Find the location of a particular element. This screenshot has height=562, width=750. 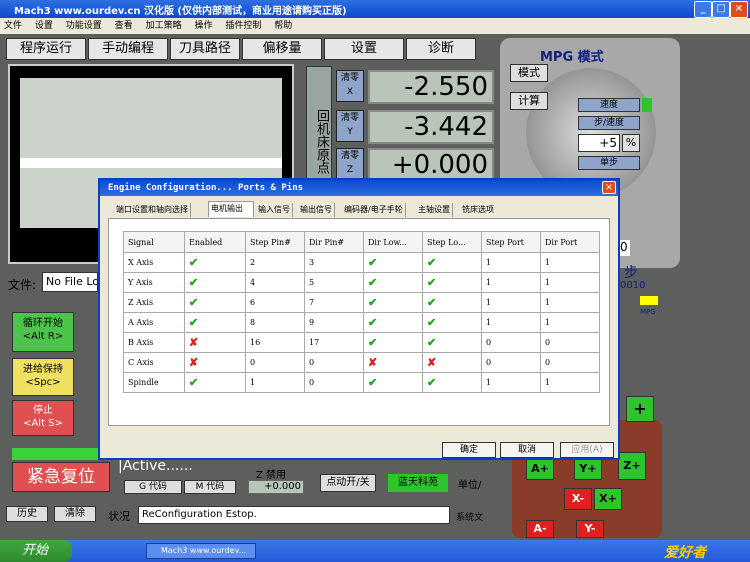

ok-button: 确定 is located at coordinates (469, 450).